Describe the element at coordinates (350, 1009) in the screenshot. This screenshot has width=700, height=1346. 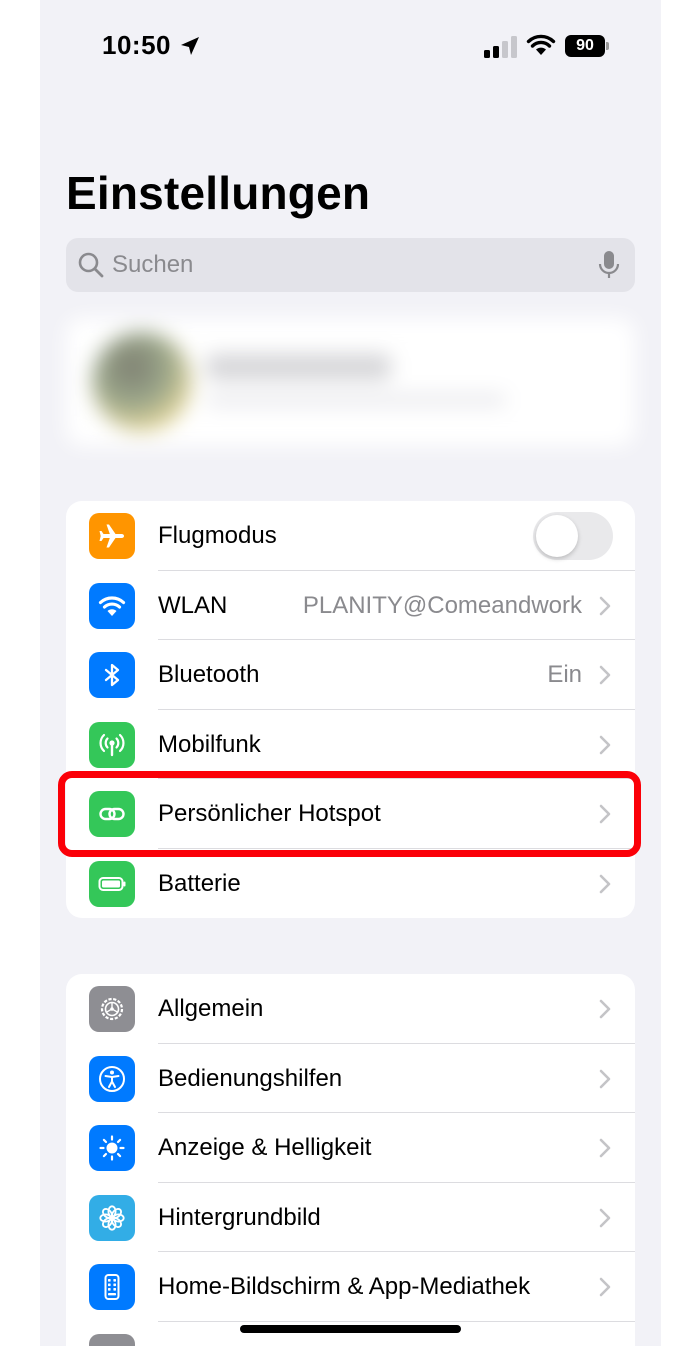
I see `row-allgemein: Allgemein` at that location.